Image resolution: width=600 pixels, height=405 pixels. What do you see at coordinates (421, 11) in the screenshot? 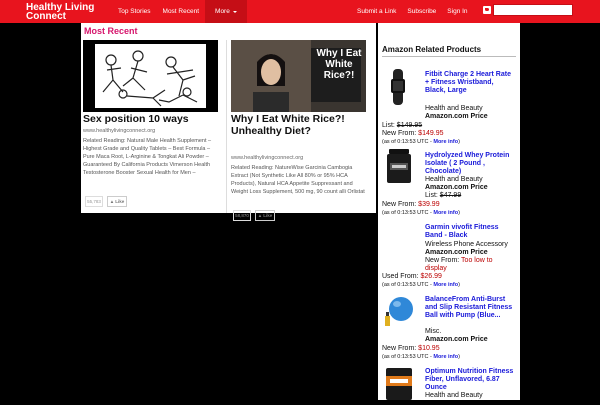
I see `subscribe-button: Subscribe` at bounding box center [421, 11].